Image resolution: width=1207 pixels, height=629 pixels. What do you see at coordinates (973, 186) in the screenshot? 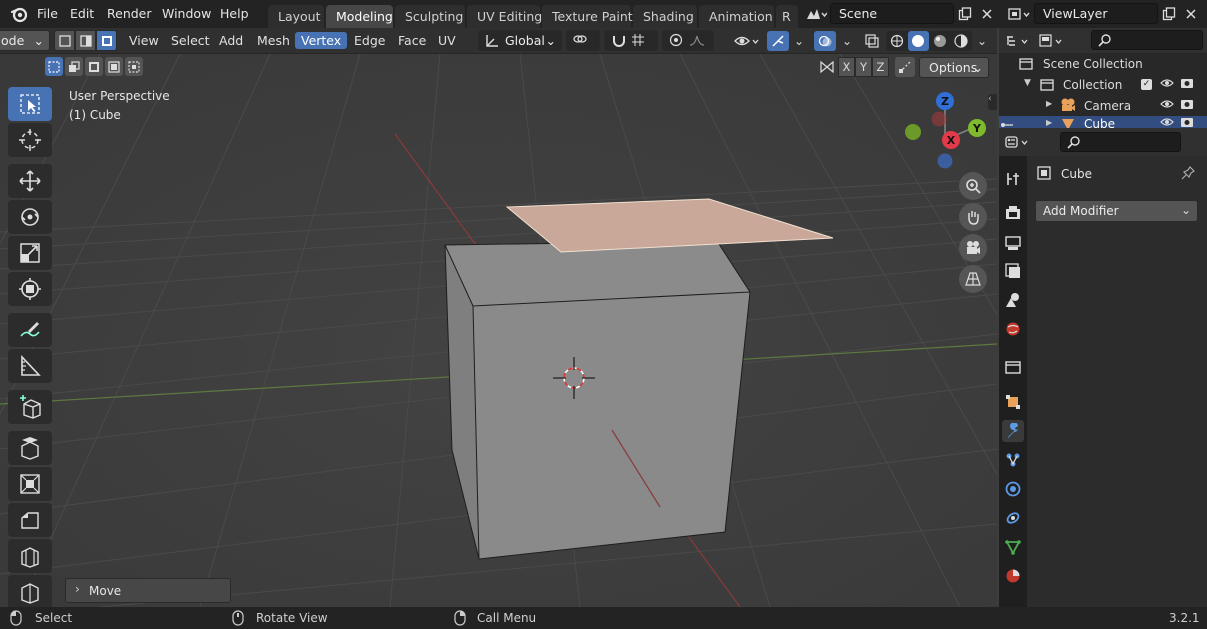
I see `zoom-icon` at bounding box center [973, 186].